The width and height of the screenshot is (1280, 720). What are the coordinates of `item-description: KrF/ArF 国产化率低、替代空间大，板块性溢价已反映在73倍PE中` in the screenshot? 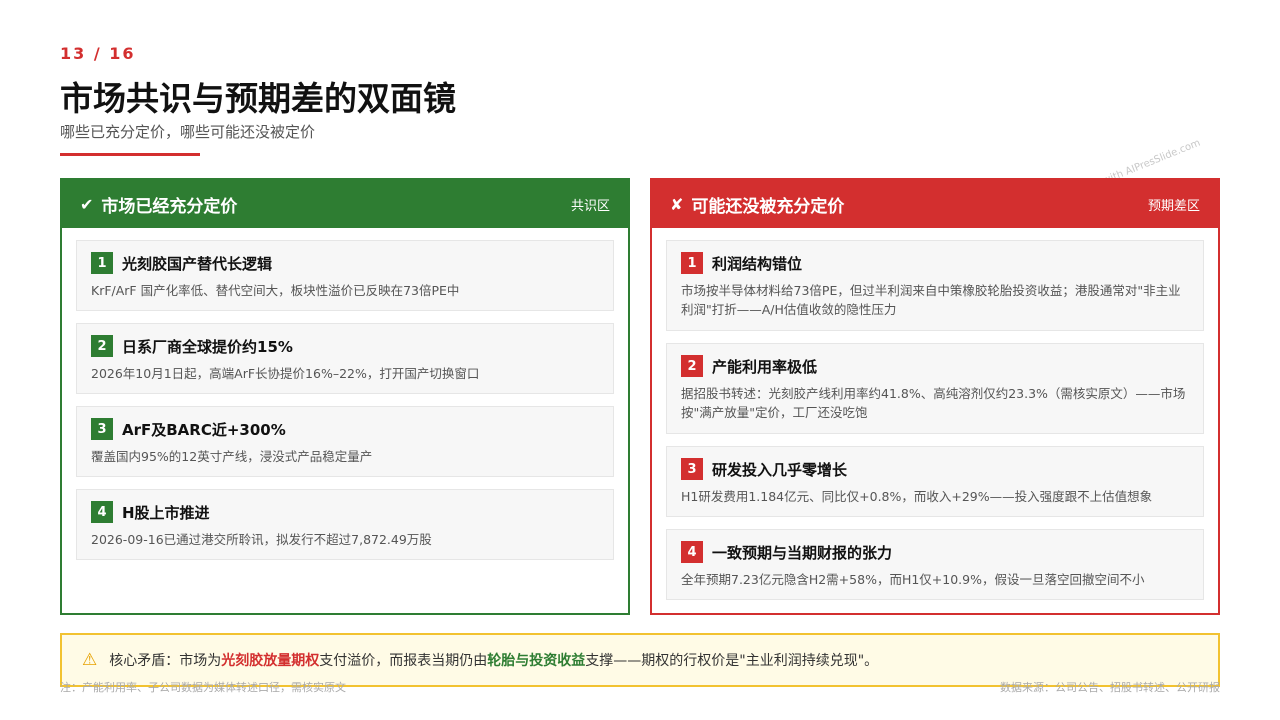 It's located at (275, 290).